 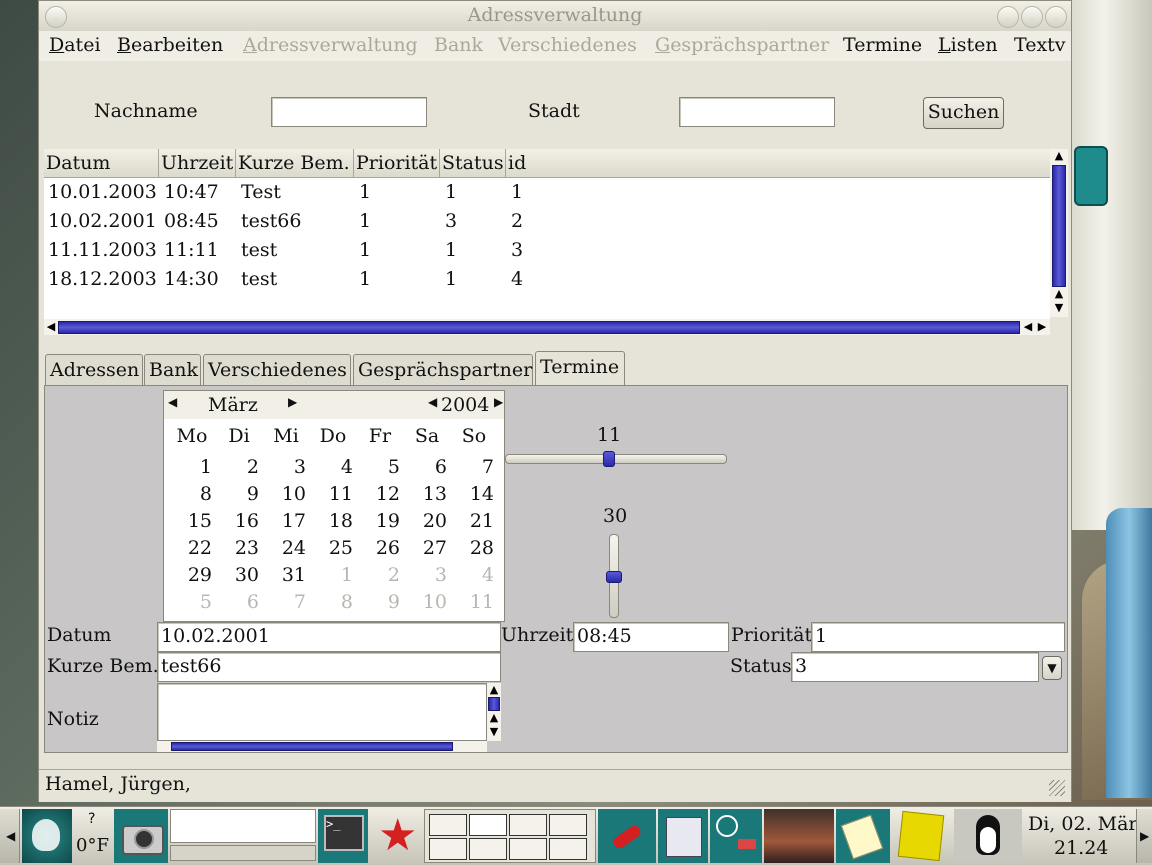 What do you see at coordinates (349, 112) in the screenshot?
I see `nachname-input` at bounding box center [349, 112].